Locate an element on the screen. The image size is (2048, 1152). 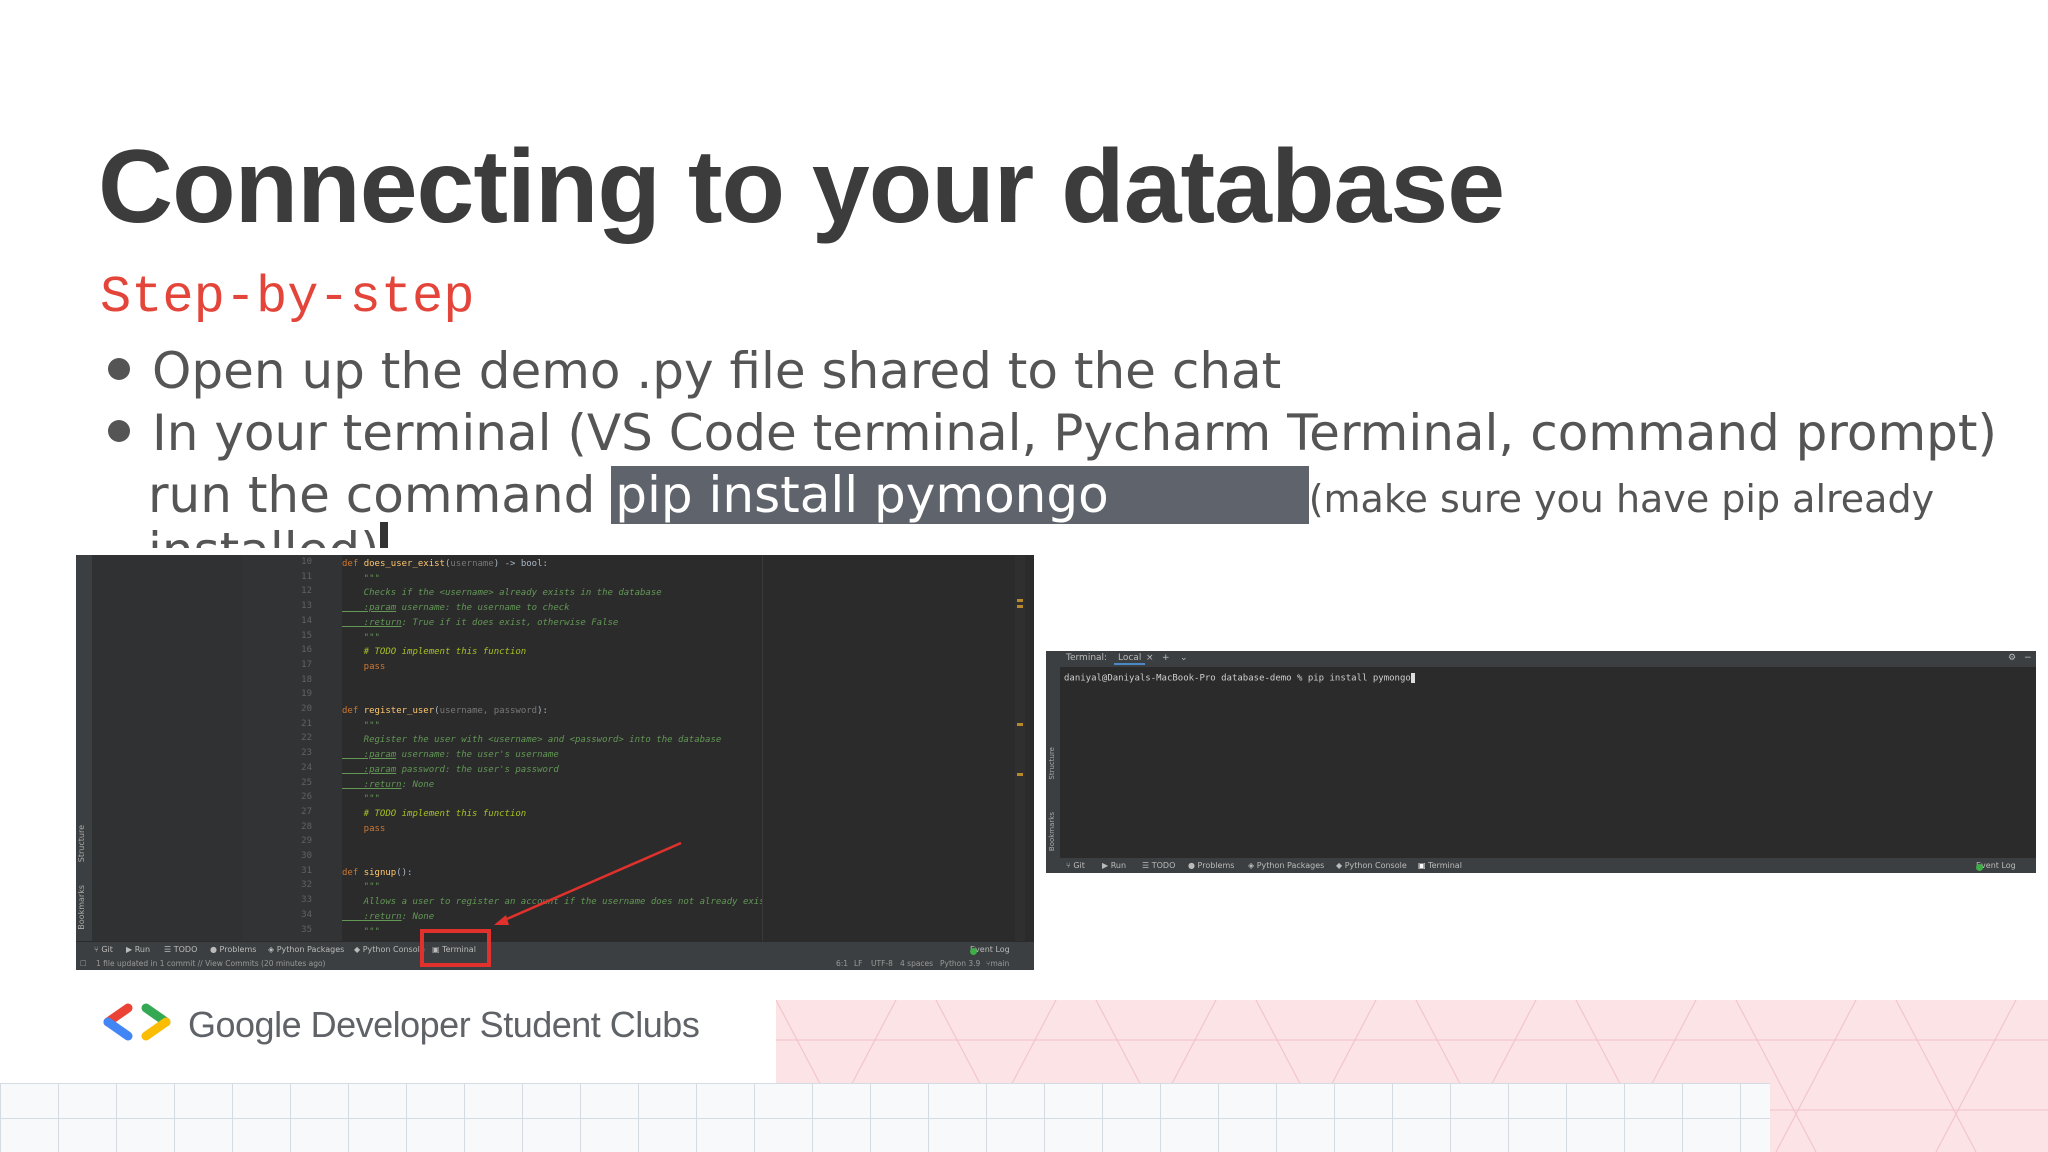
text-caret is located at coordinates (383, 535).